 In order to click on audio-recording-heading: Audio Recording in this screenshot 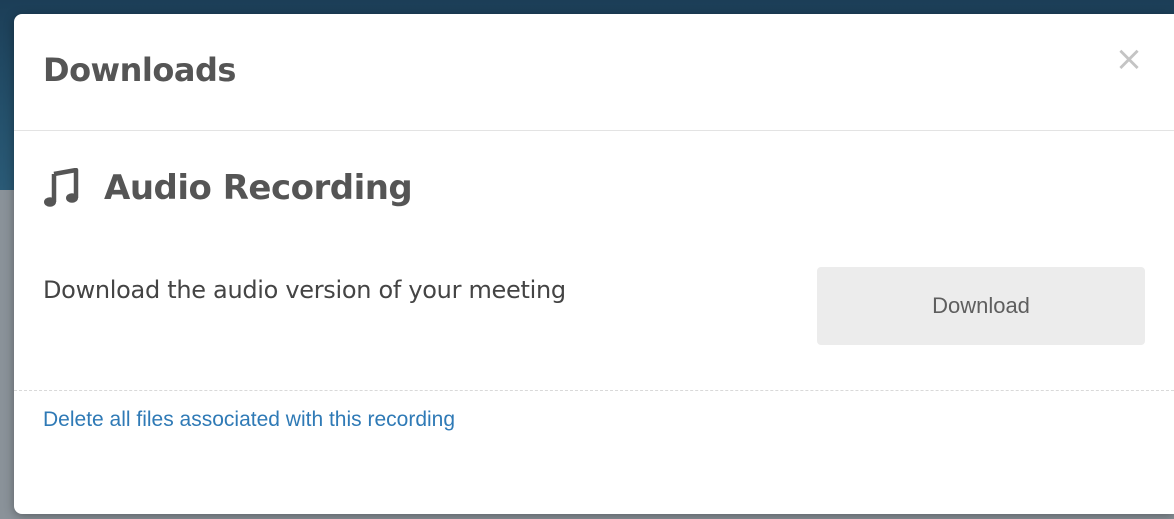, I will do `click(228, 188)`.